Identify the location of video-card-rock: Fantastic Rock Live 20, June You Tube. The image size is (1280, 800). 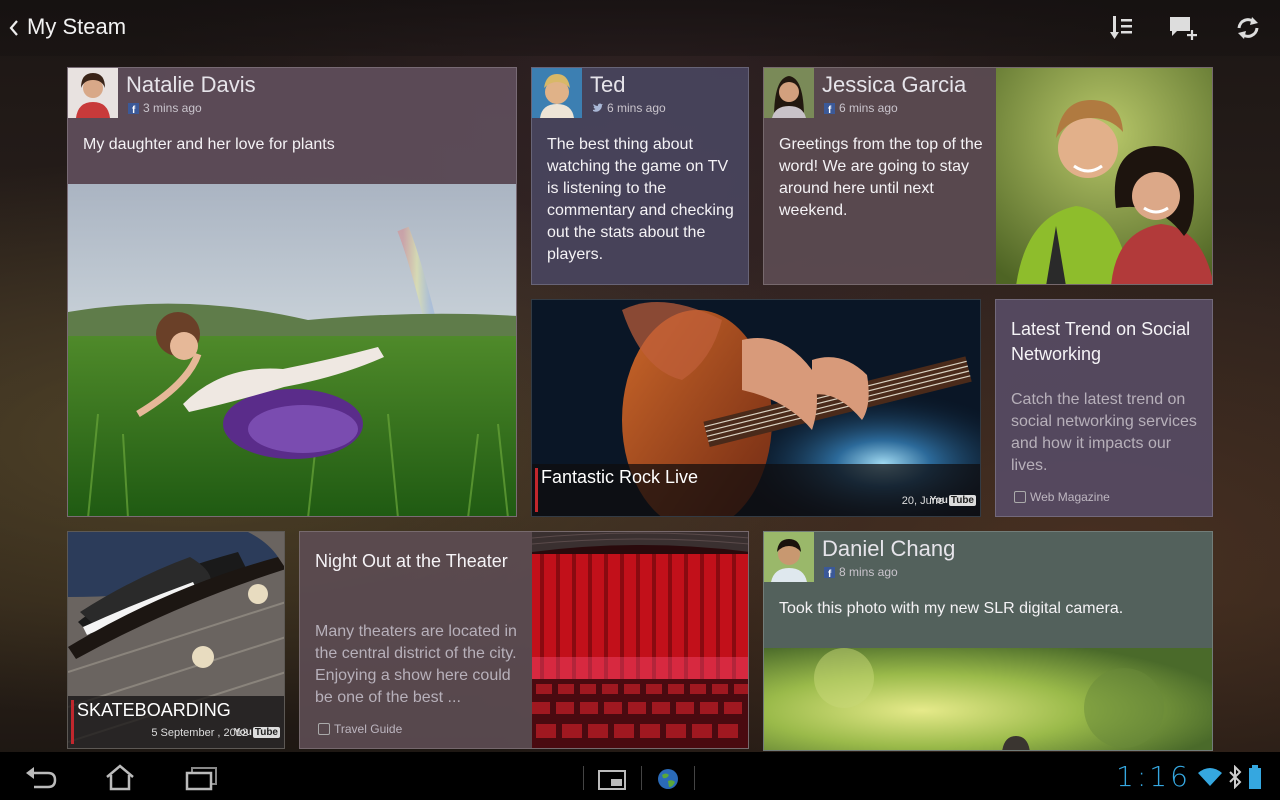
(756, 408).